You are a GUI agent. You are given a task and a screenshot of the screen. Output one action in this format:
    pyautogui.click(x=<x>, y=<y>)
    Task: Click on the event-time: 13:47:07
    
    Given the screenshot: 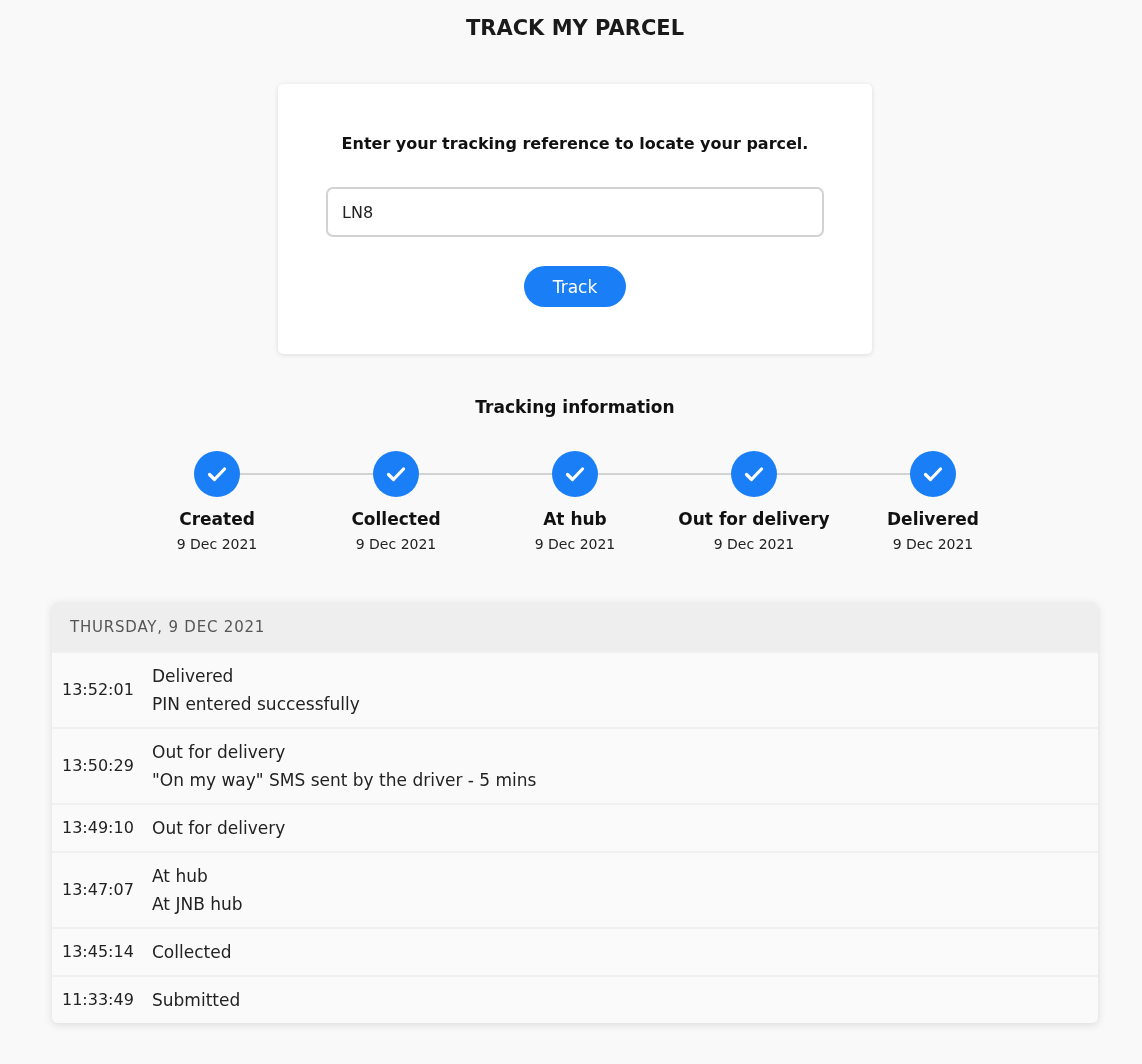 What is the action you would take?
    pyautogui.click(x=98, y=890)
    